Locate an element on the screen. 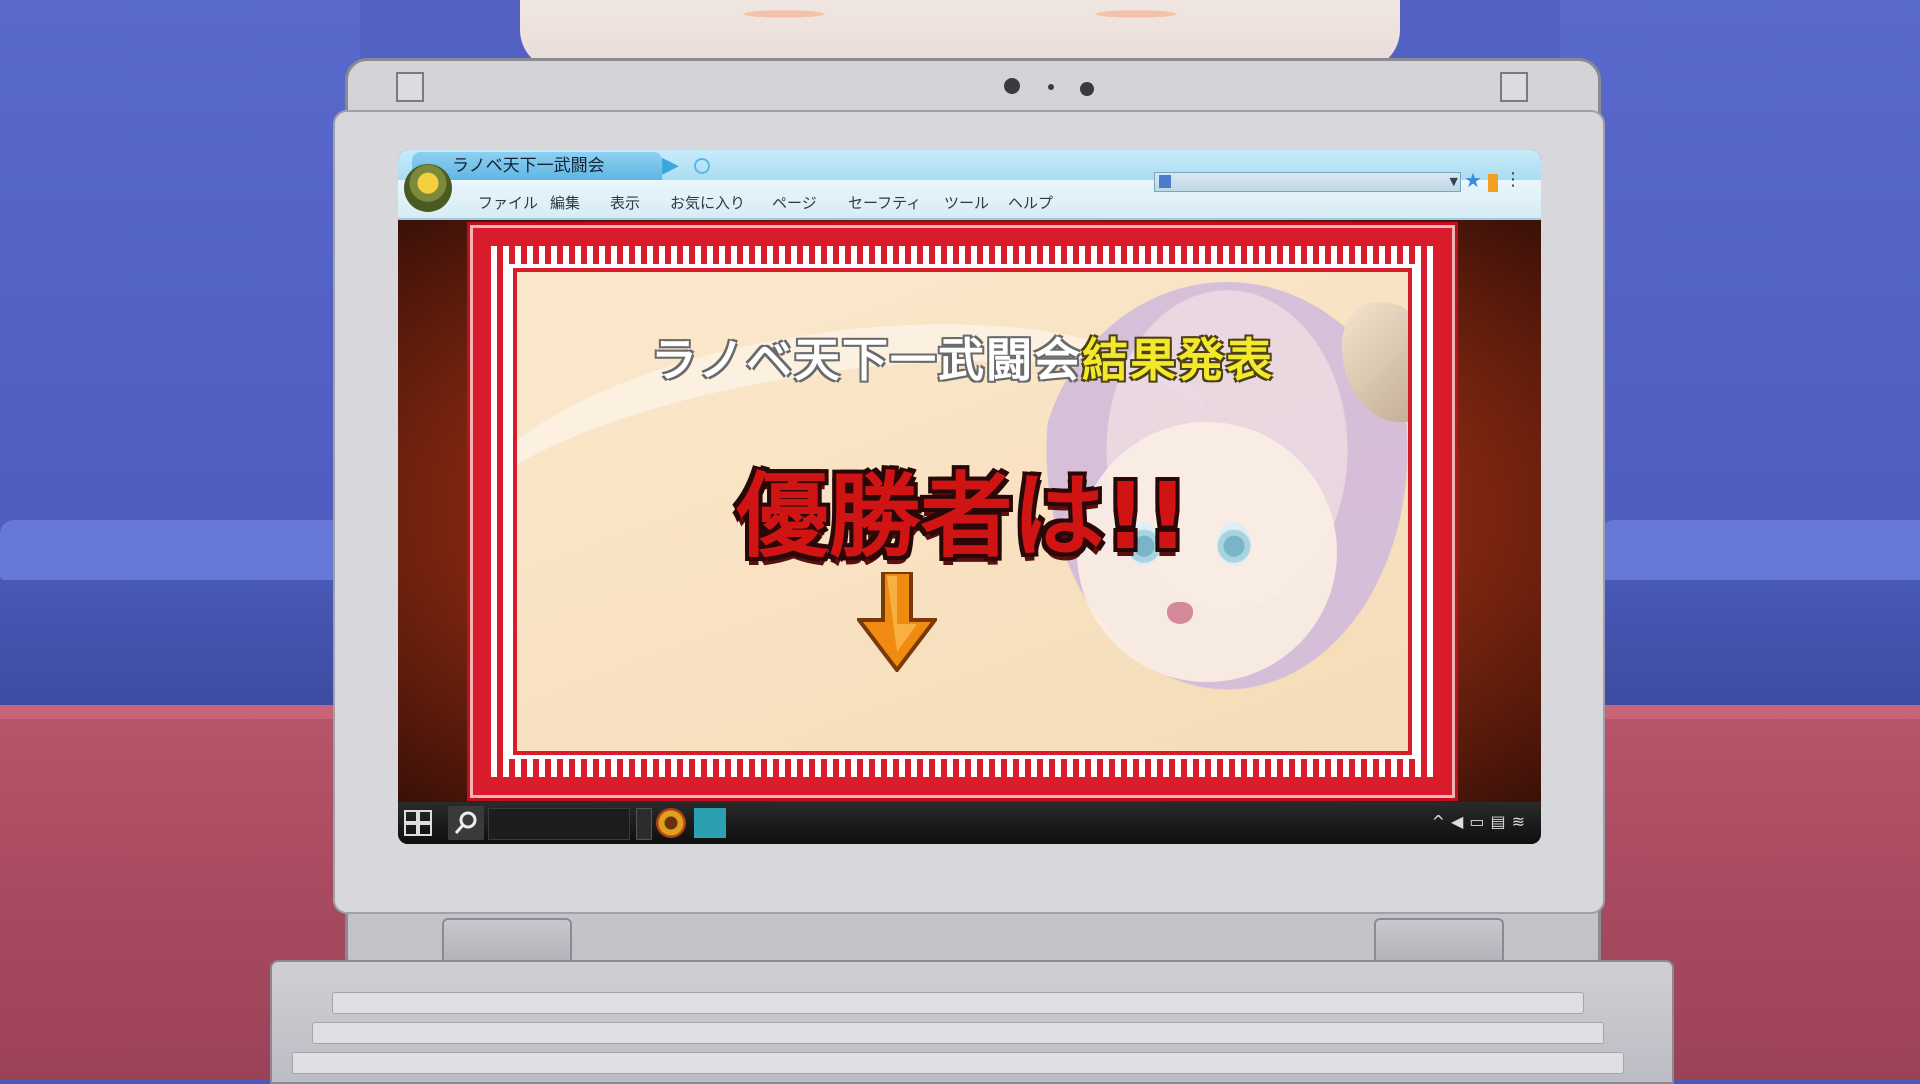 This screenshot has height=1084, width=1920. browser-tab: ラノベ天下一武闘会 is located at coordinates (537, 166).